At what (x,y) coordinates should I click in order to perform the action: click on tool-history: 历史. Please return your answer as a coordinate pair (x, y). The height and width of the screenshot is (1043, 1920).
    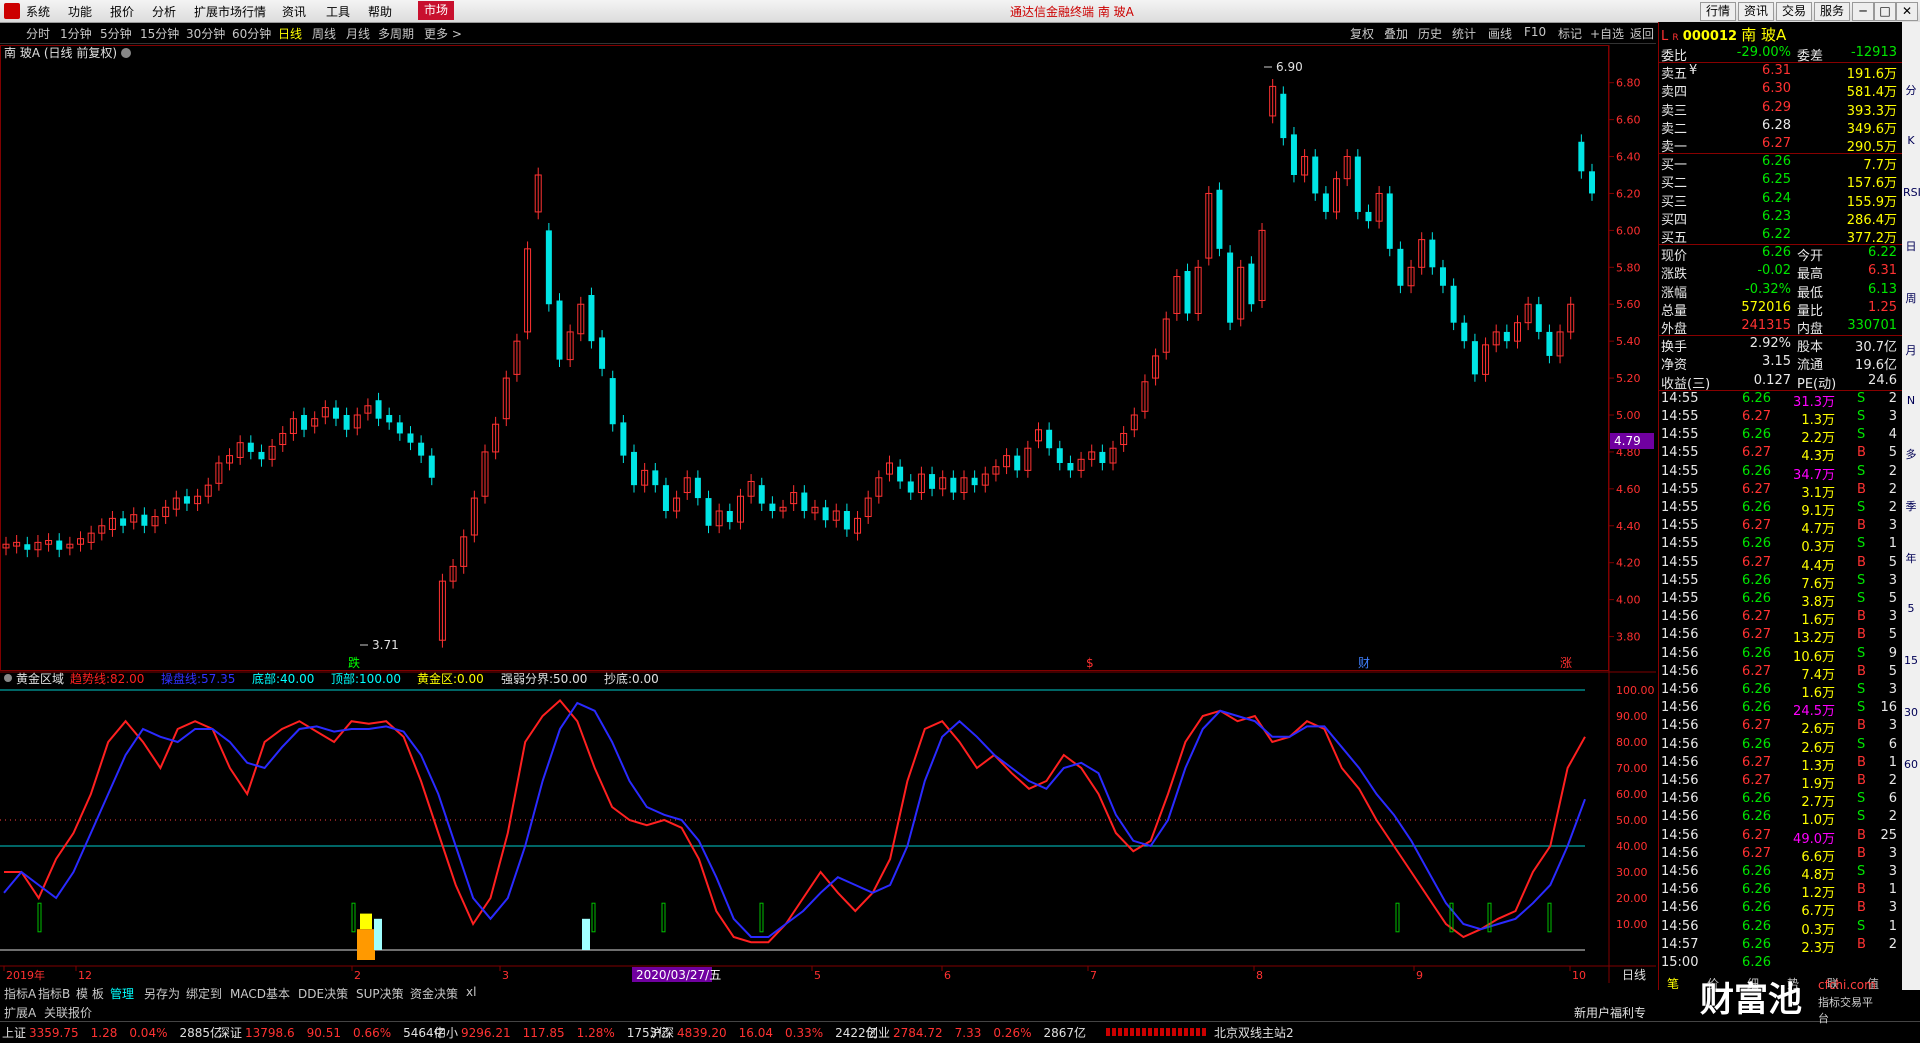
    Looking at the image, I should click on (1430, 33).